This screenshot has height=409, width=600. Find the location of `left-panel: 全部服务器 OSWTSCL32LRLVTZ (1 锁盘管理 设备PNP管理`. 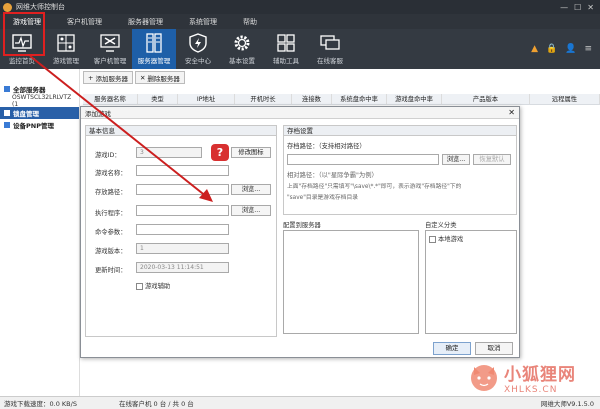

left-panel: 全部服务器 OSWTSCL32LRLVTZ (1 锁盘管理 设备PNP管理 is located at coordinates (40, 232).